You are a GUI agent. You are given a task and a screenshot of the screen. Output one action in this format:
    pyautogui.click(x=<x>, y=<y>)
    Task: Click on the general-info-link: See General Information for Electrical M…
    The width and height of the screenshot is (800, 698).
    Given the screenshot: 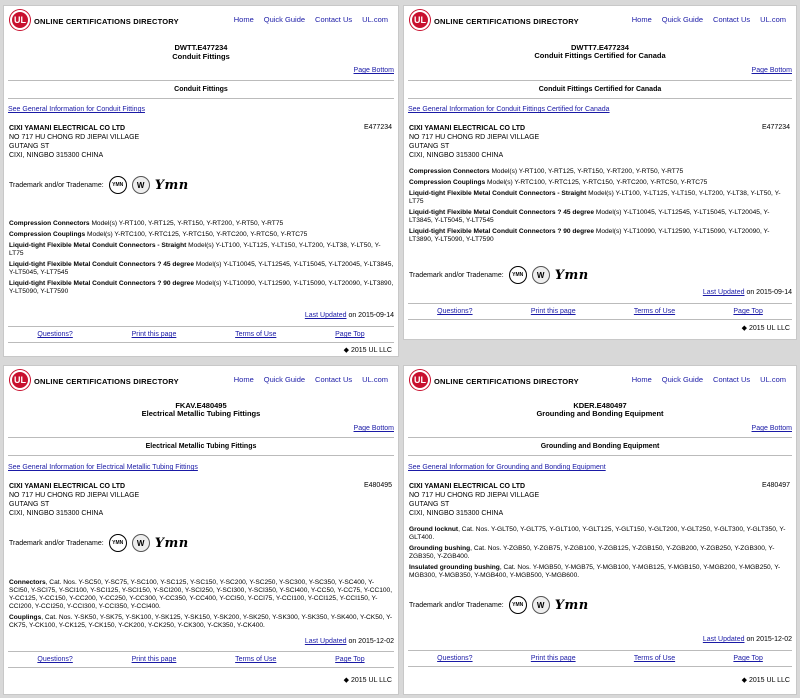 What is the action you would take?
    pyautogui.click(x=103, y=467)
    